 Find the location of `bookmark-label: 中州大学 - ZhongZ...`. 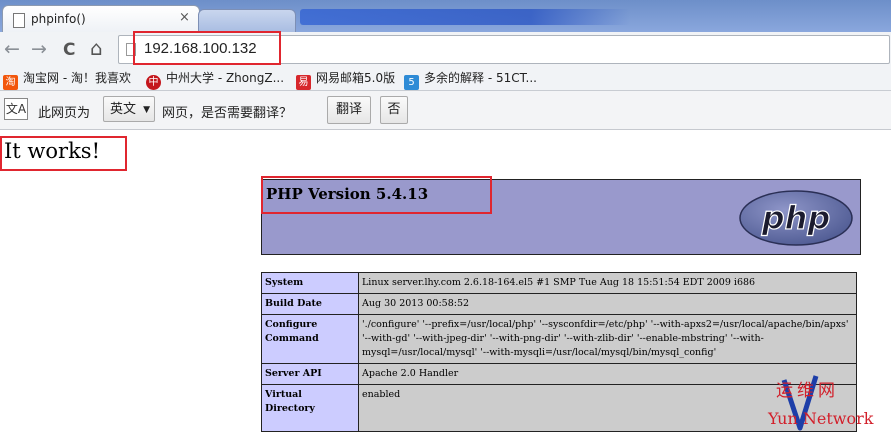

bookmark-label: 中州大学 - ZhongZ... is located at coordinates (225, 78).